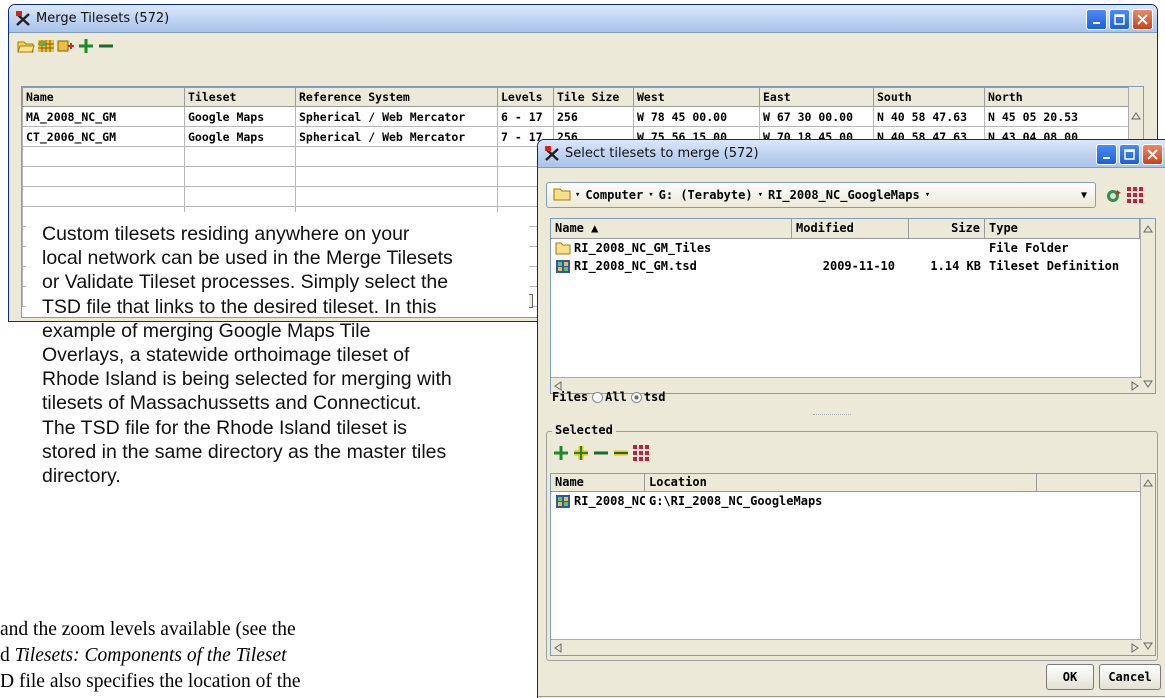 This screenshot has height=698, width=1165. What do you see at coordinates (66, 46) in the screenshot?
I see `add-tilesets-icon` at bounding box center [66, 46].